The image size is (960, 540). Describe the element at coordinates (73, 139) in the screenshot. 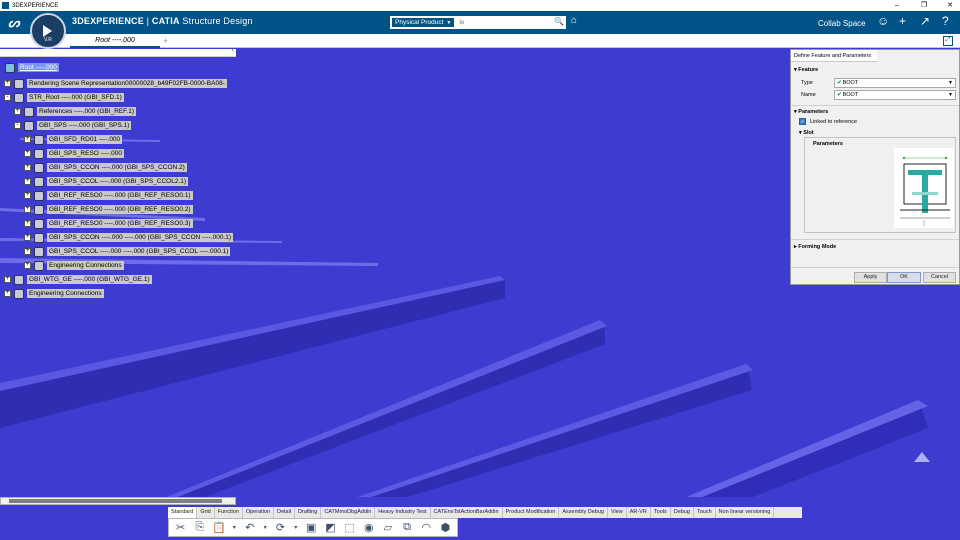

I see `tree-node: + GBI_SFD_RD01 ----.000` at that location.